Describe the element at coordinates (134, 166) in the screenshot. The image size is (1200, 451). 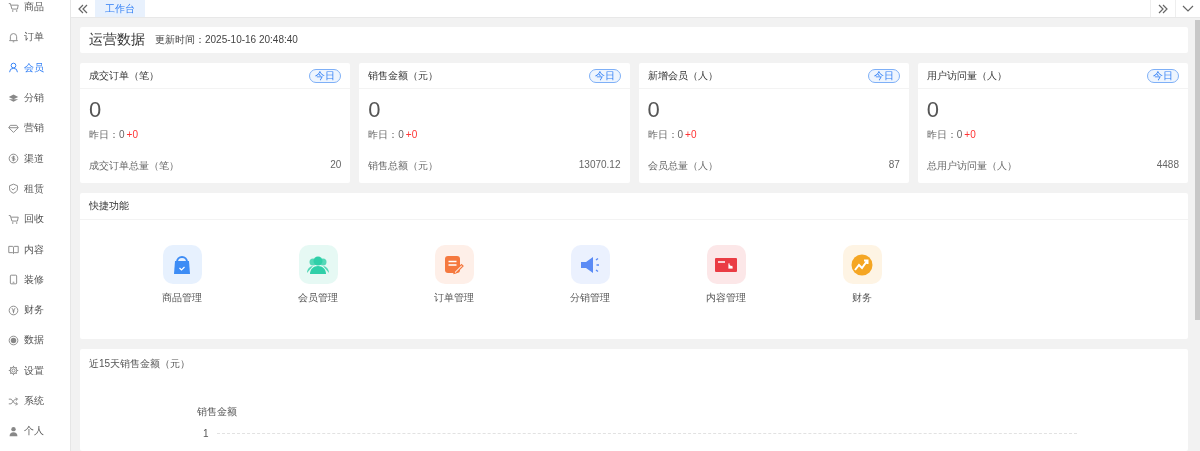
I see `total-label: 成交订单总量（笔）` at that location.